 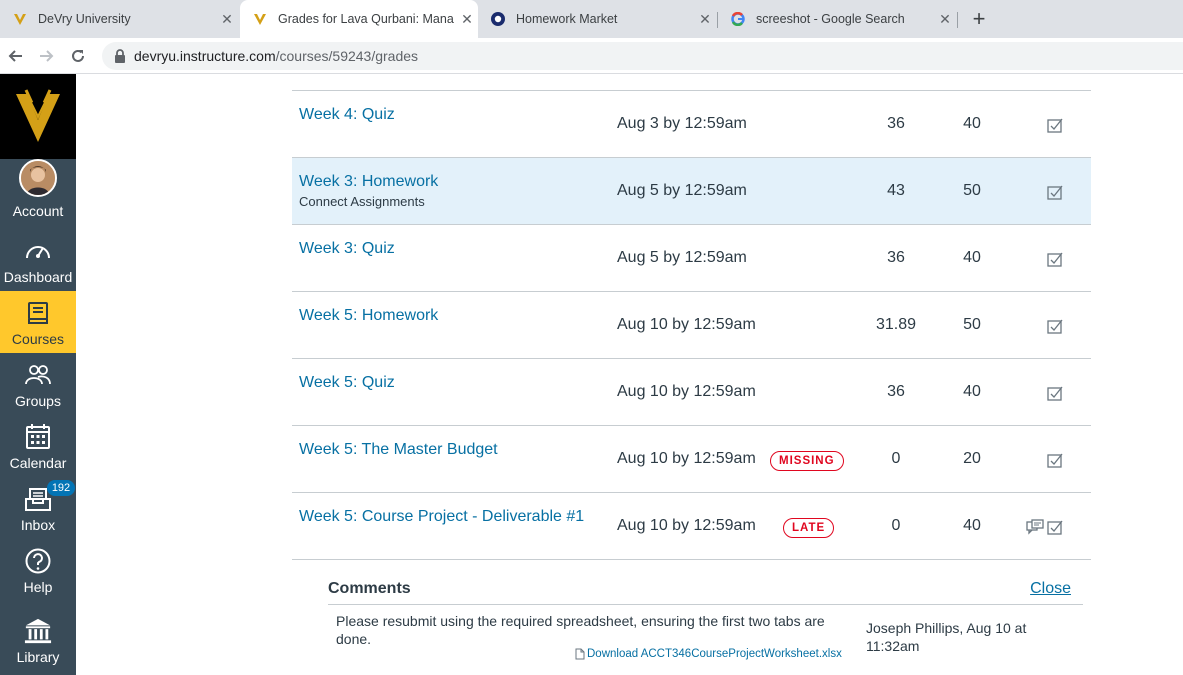 I want to click on forward-icon, so click(x=46, y=56).